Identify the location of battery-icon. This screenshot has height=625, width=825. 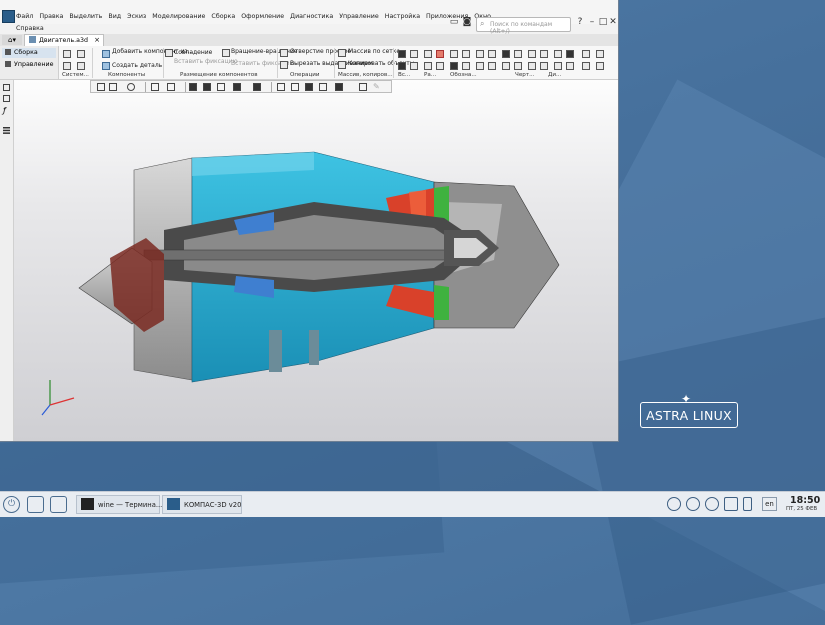
(747, 504).